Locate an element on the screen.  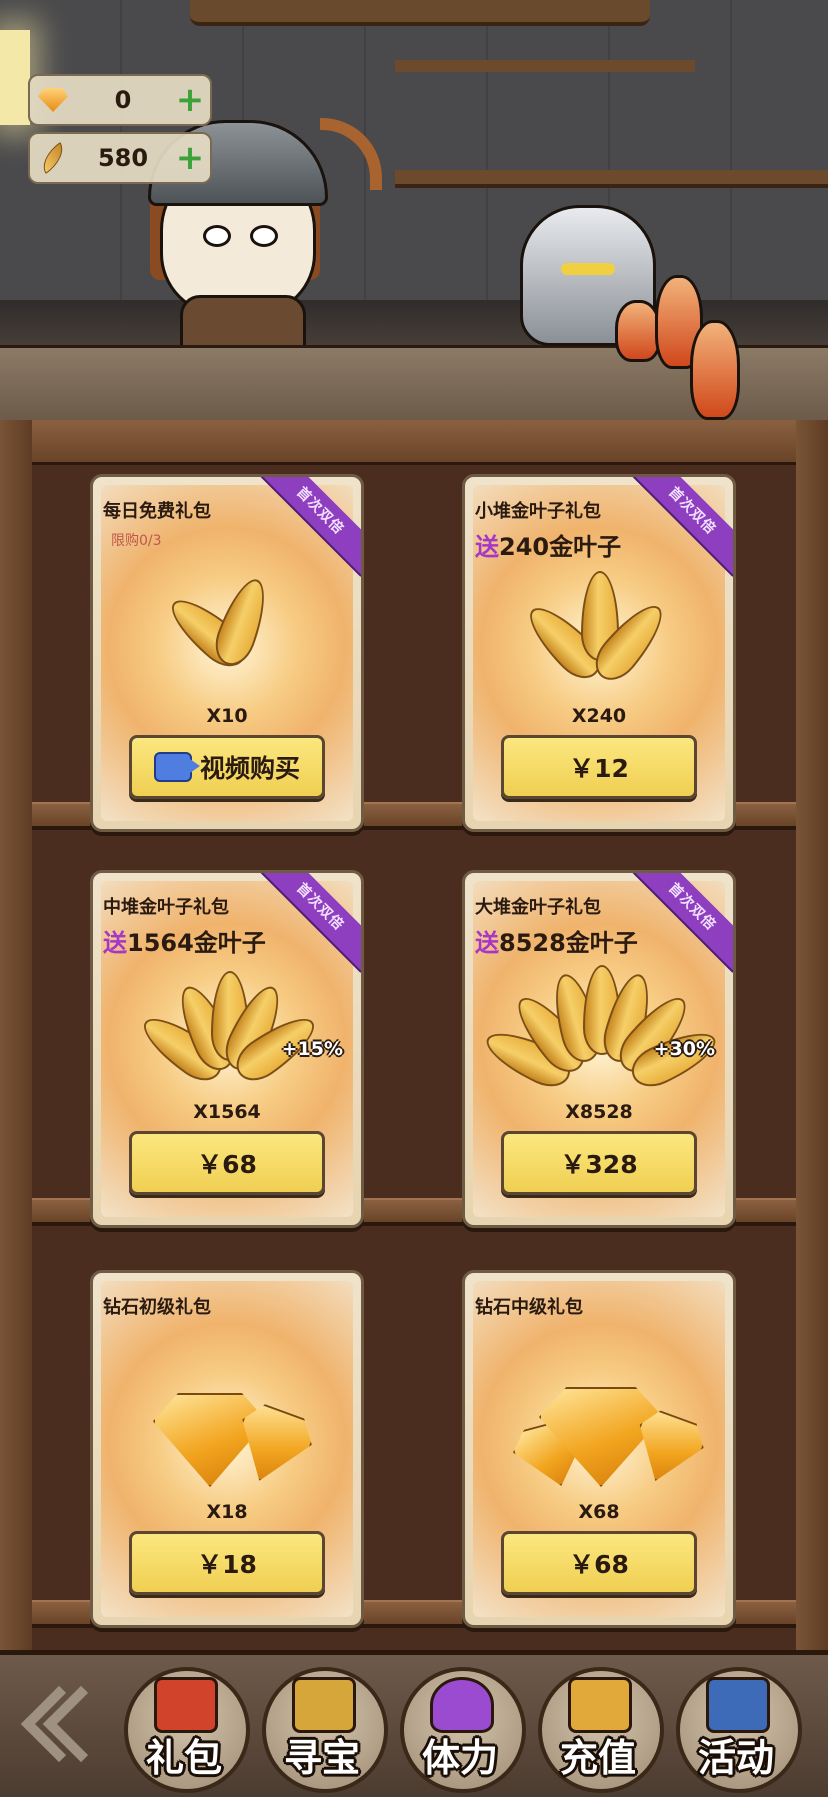
nav-treasure-hunt: 寻宝 is located at coordinates (323, 1728).